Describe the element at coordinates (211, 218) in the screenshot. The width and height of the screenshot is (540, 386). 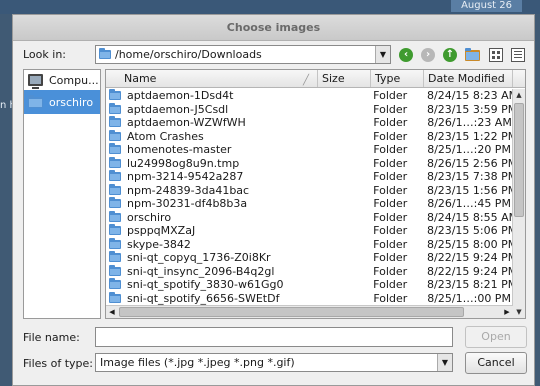
I see `file-name-cell: orschiro` at that location.